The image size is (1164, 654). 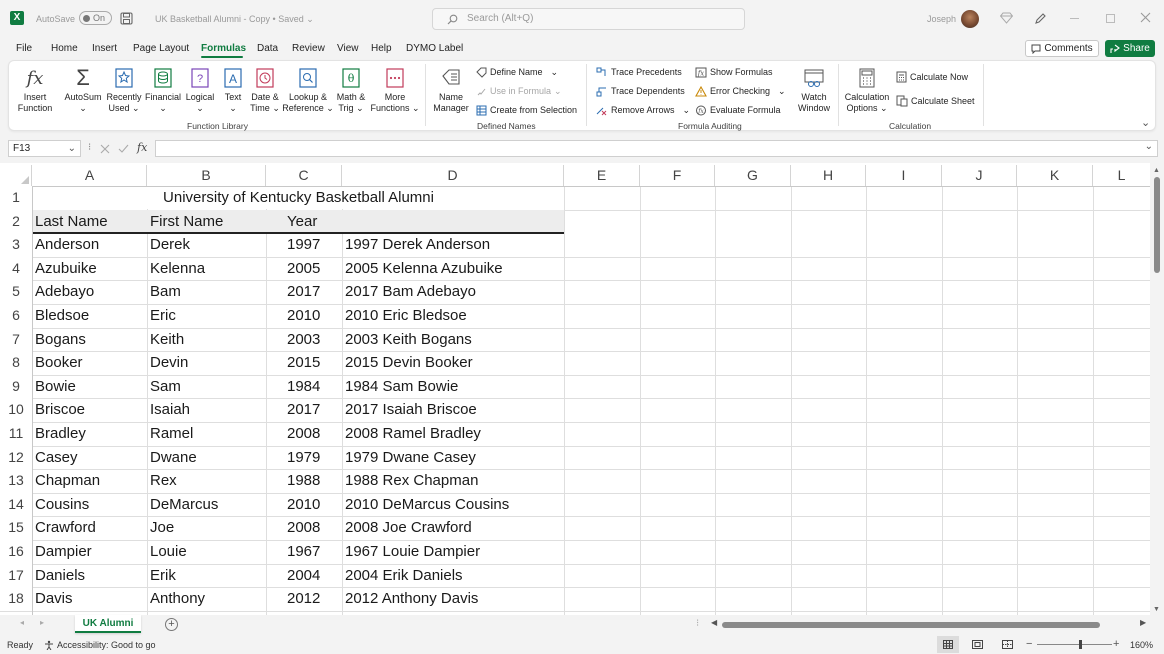 What do you see at coordinates (71, 221) in the screenshot?
I see `header-last-name: Last Name` at bounding box center [71, 221].